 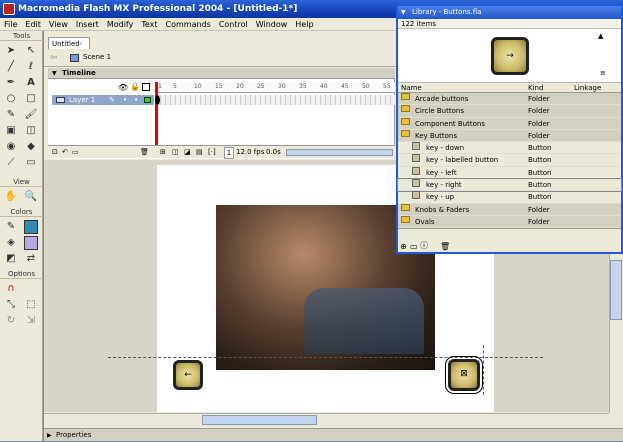 What do you see at coordinates (69, 48) in the screenshot?
I see `document-tab: Untitled-1*` at bounding box center [69, 48].